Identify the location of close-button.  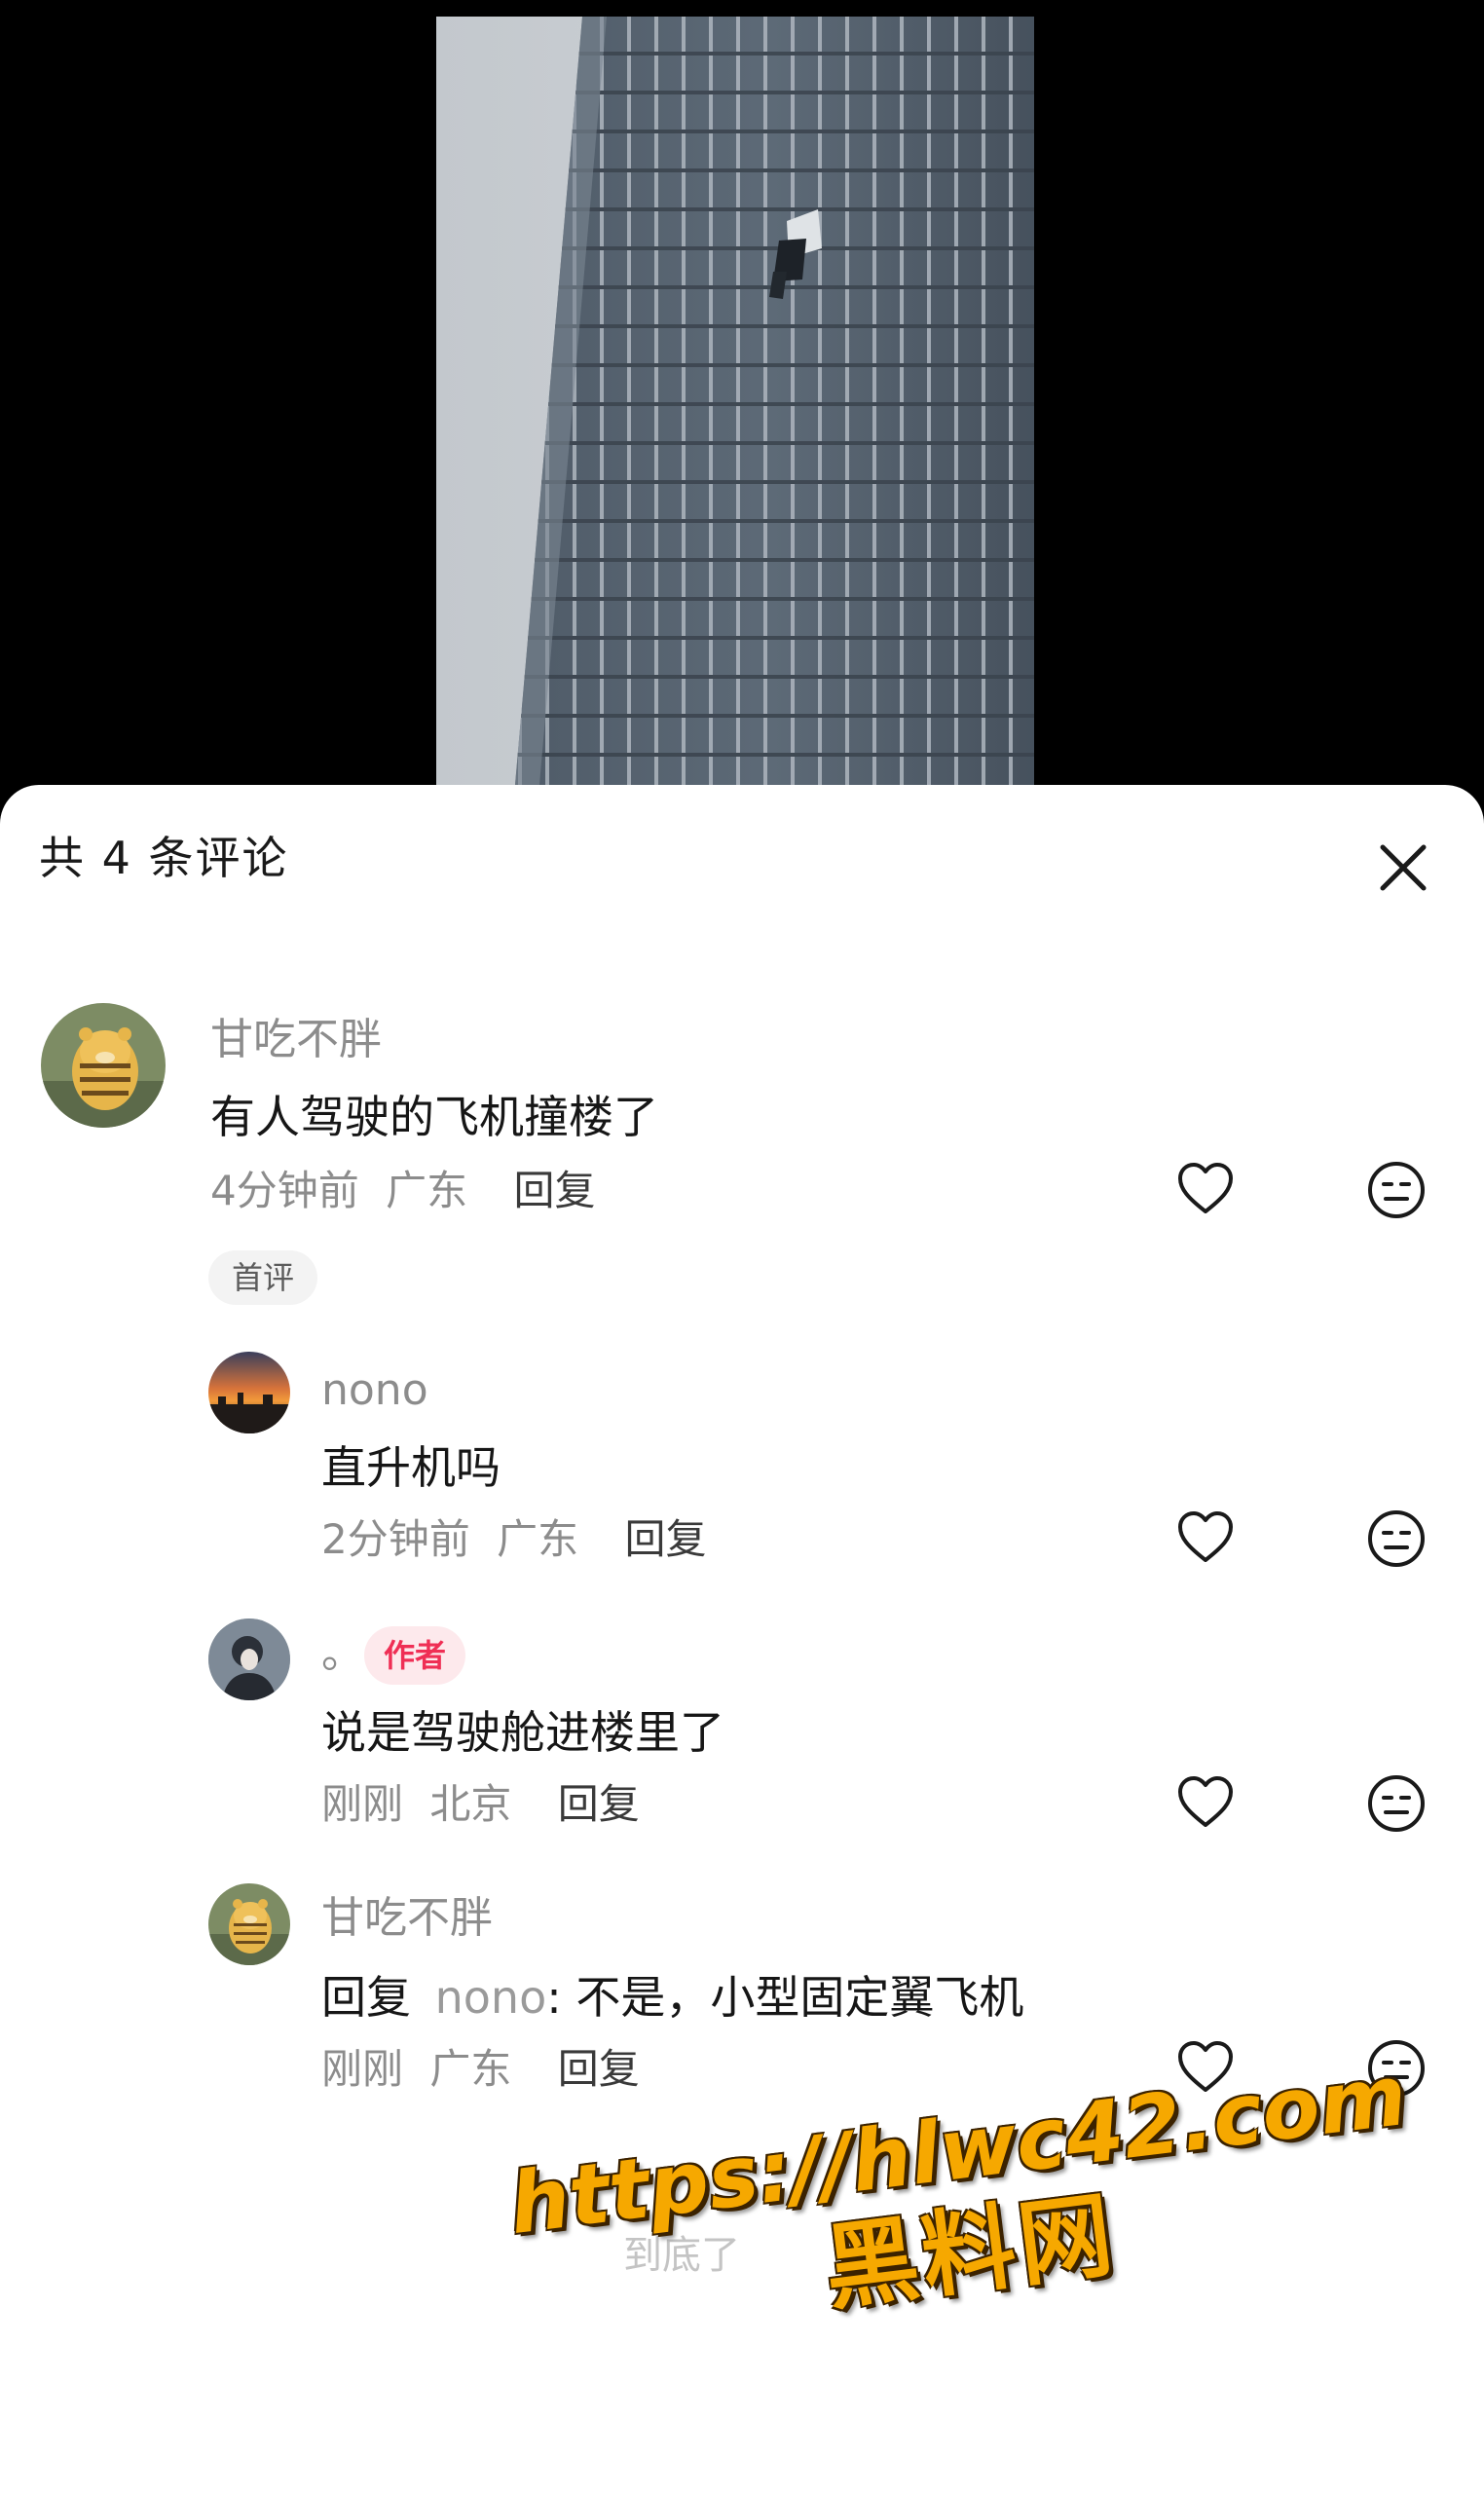
(1403, 868).